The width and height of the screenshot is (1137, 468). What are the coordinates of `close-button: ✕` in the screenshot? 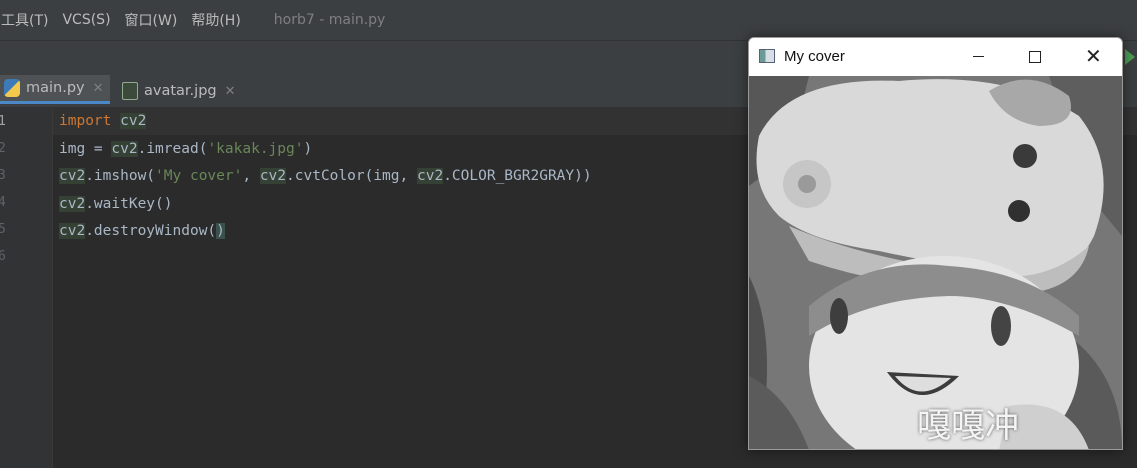 It's located at (1093, 57).